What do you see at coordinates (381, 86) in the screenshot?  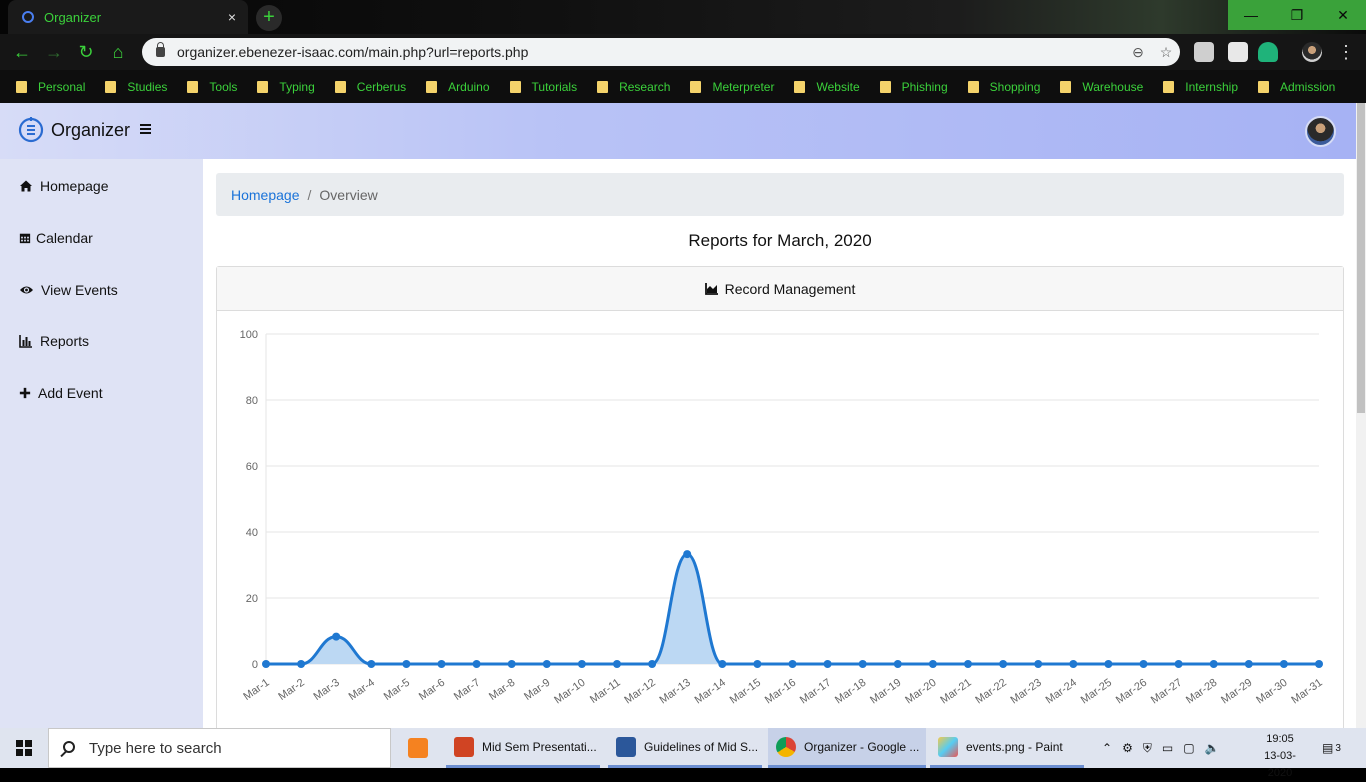 I see `bookmark-label: Cerberus` at bounding box center [381, 86].